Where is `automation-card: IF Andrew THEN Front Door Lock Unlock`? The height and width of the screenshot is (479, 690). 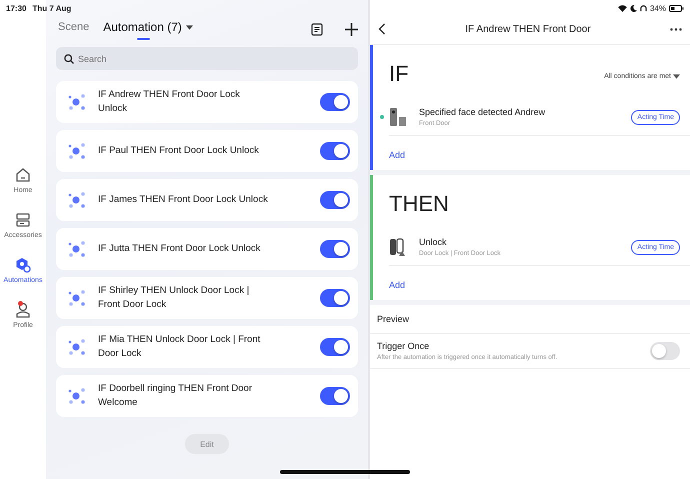
automation-card: IF Andrew THEN Front Door Lock Unlock is located at coordinates (207, 102).